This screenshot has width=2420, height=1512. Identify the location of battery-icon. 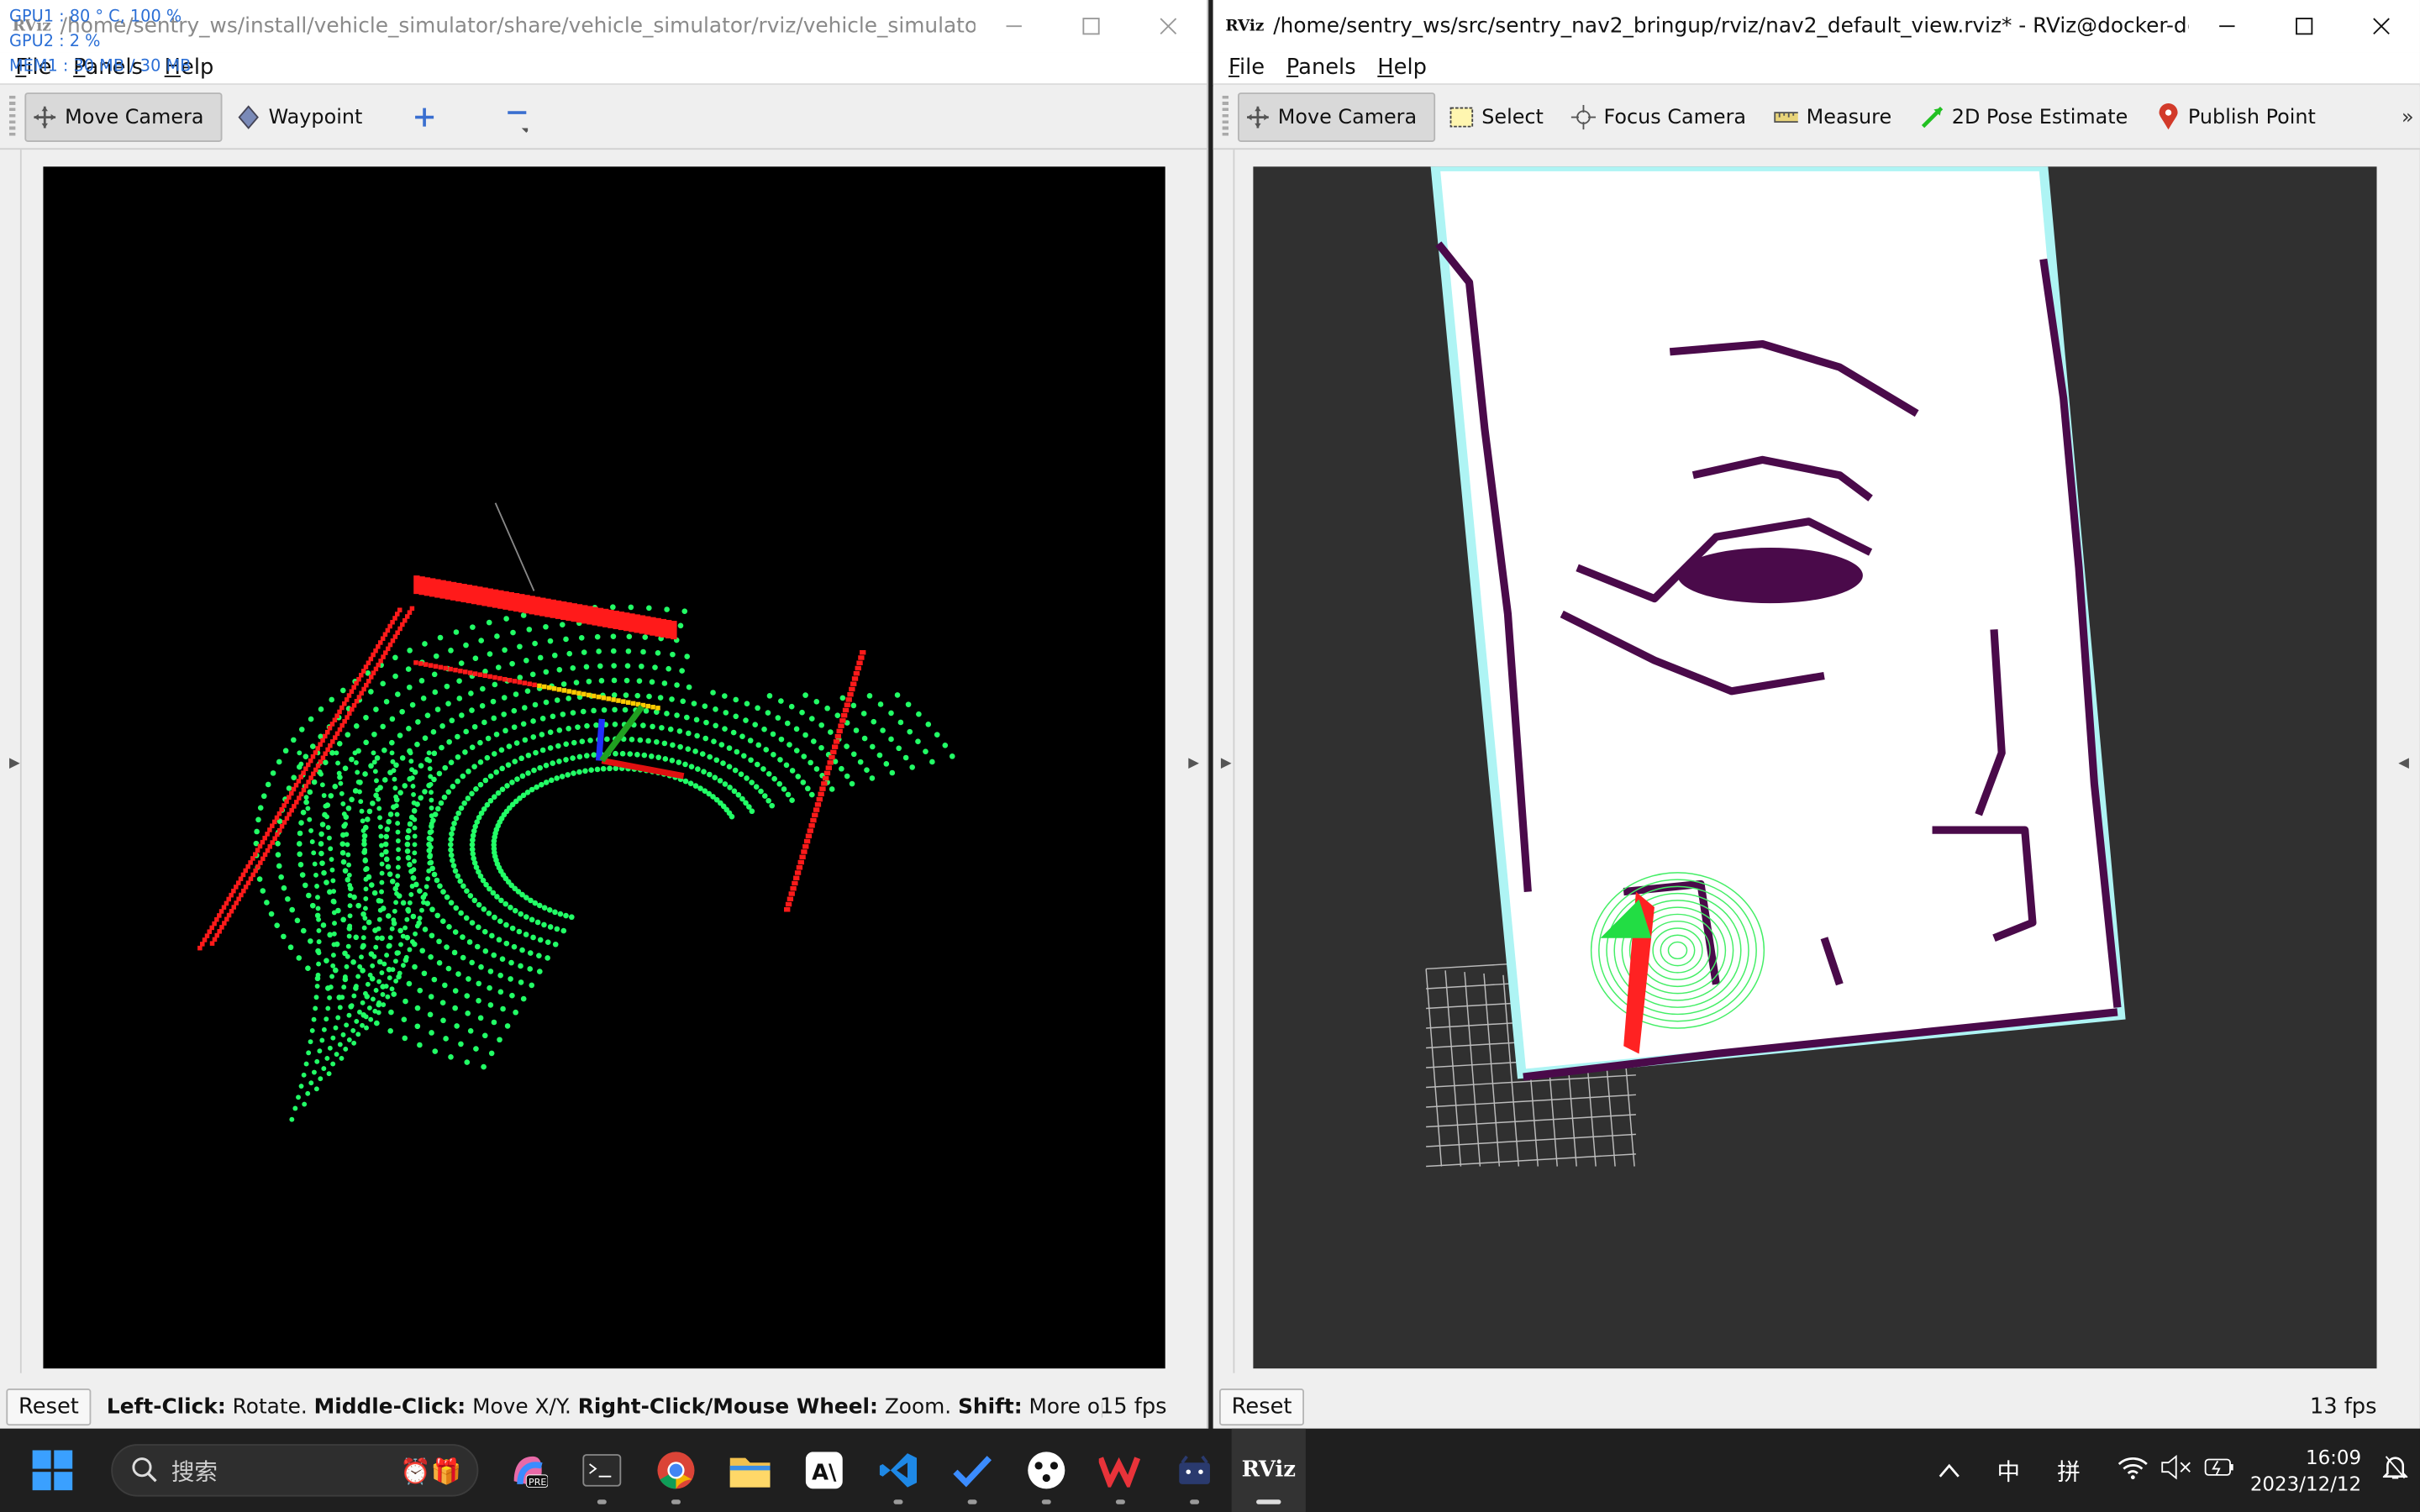
(2219, 1470).